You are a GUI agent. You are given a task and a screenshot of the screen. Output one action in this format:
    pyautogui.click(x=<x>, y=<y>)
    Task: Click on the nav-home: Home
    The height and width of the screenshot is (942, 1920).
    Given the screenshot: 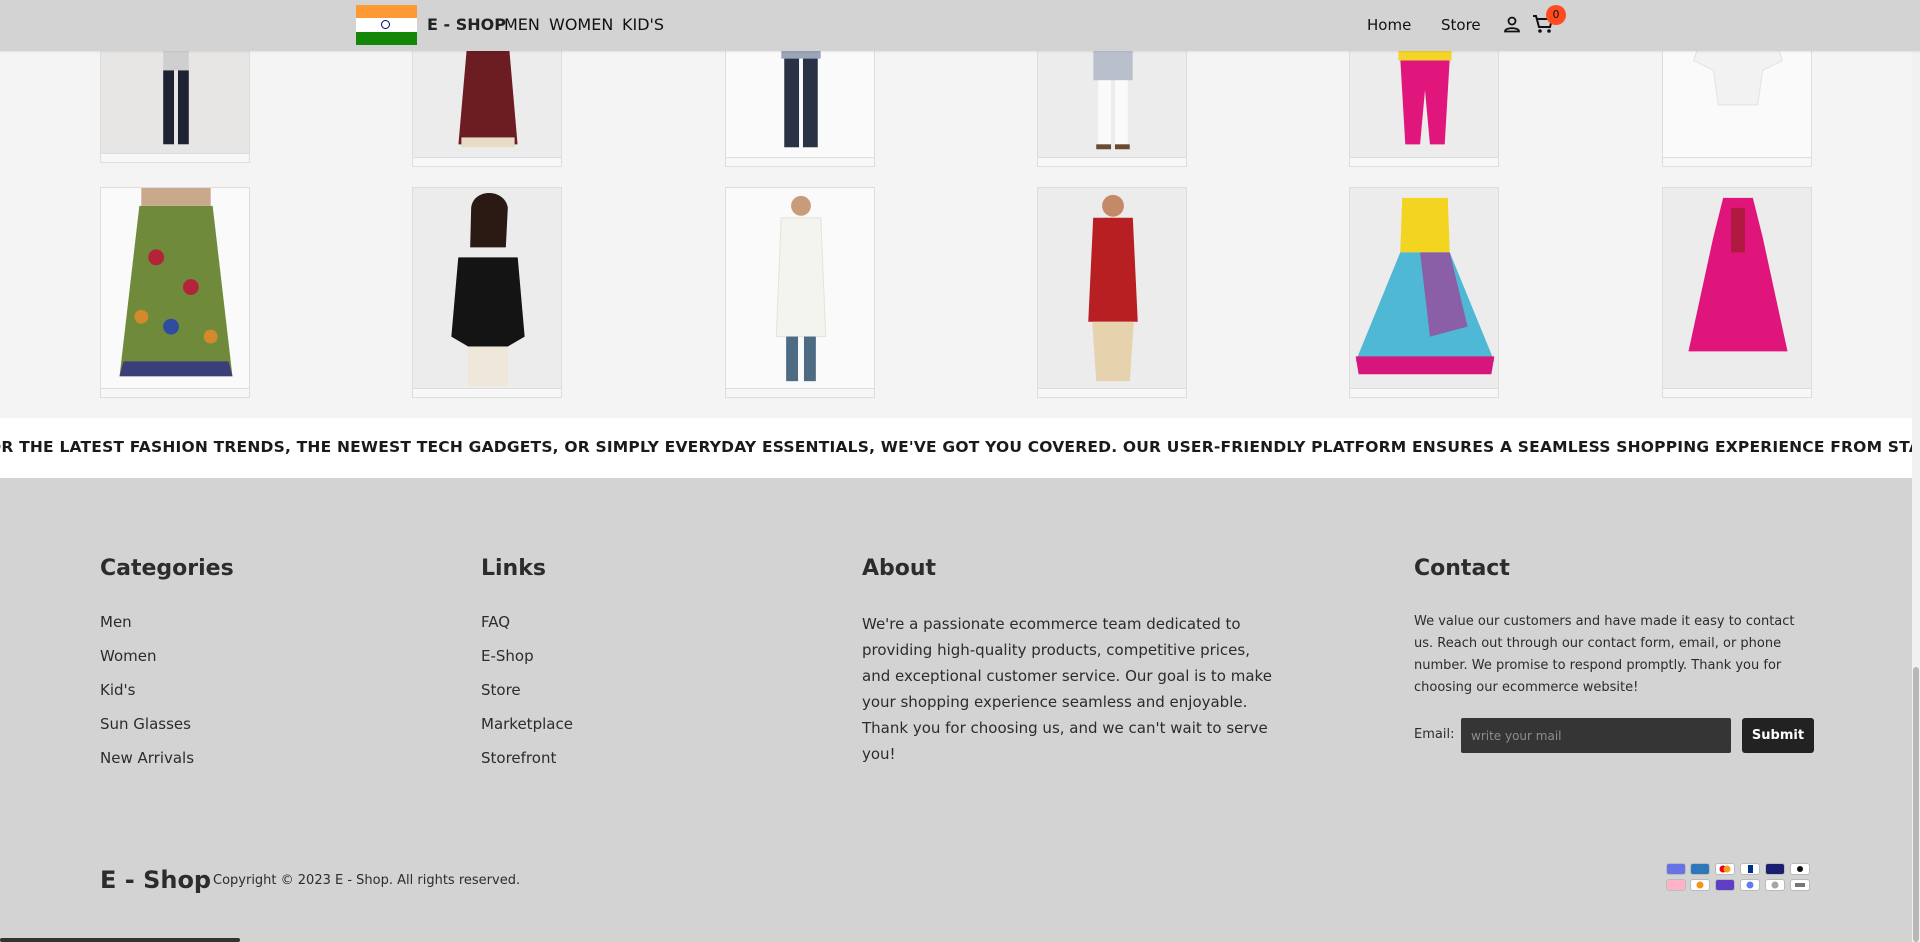 What is the action you would take?
    pyautogui.click(x=1389, y=25)
    